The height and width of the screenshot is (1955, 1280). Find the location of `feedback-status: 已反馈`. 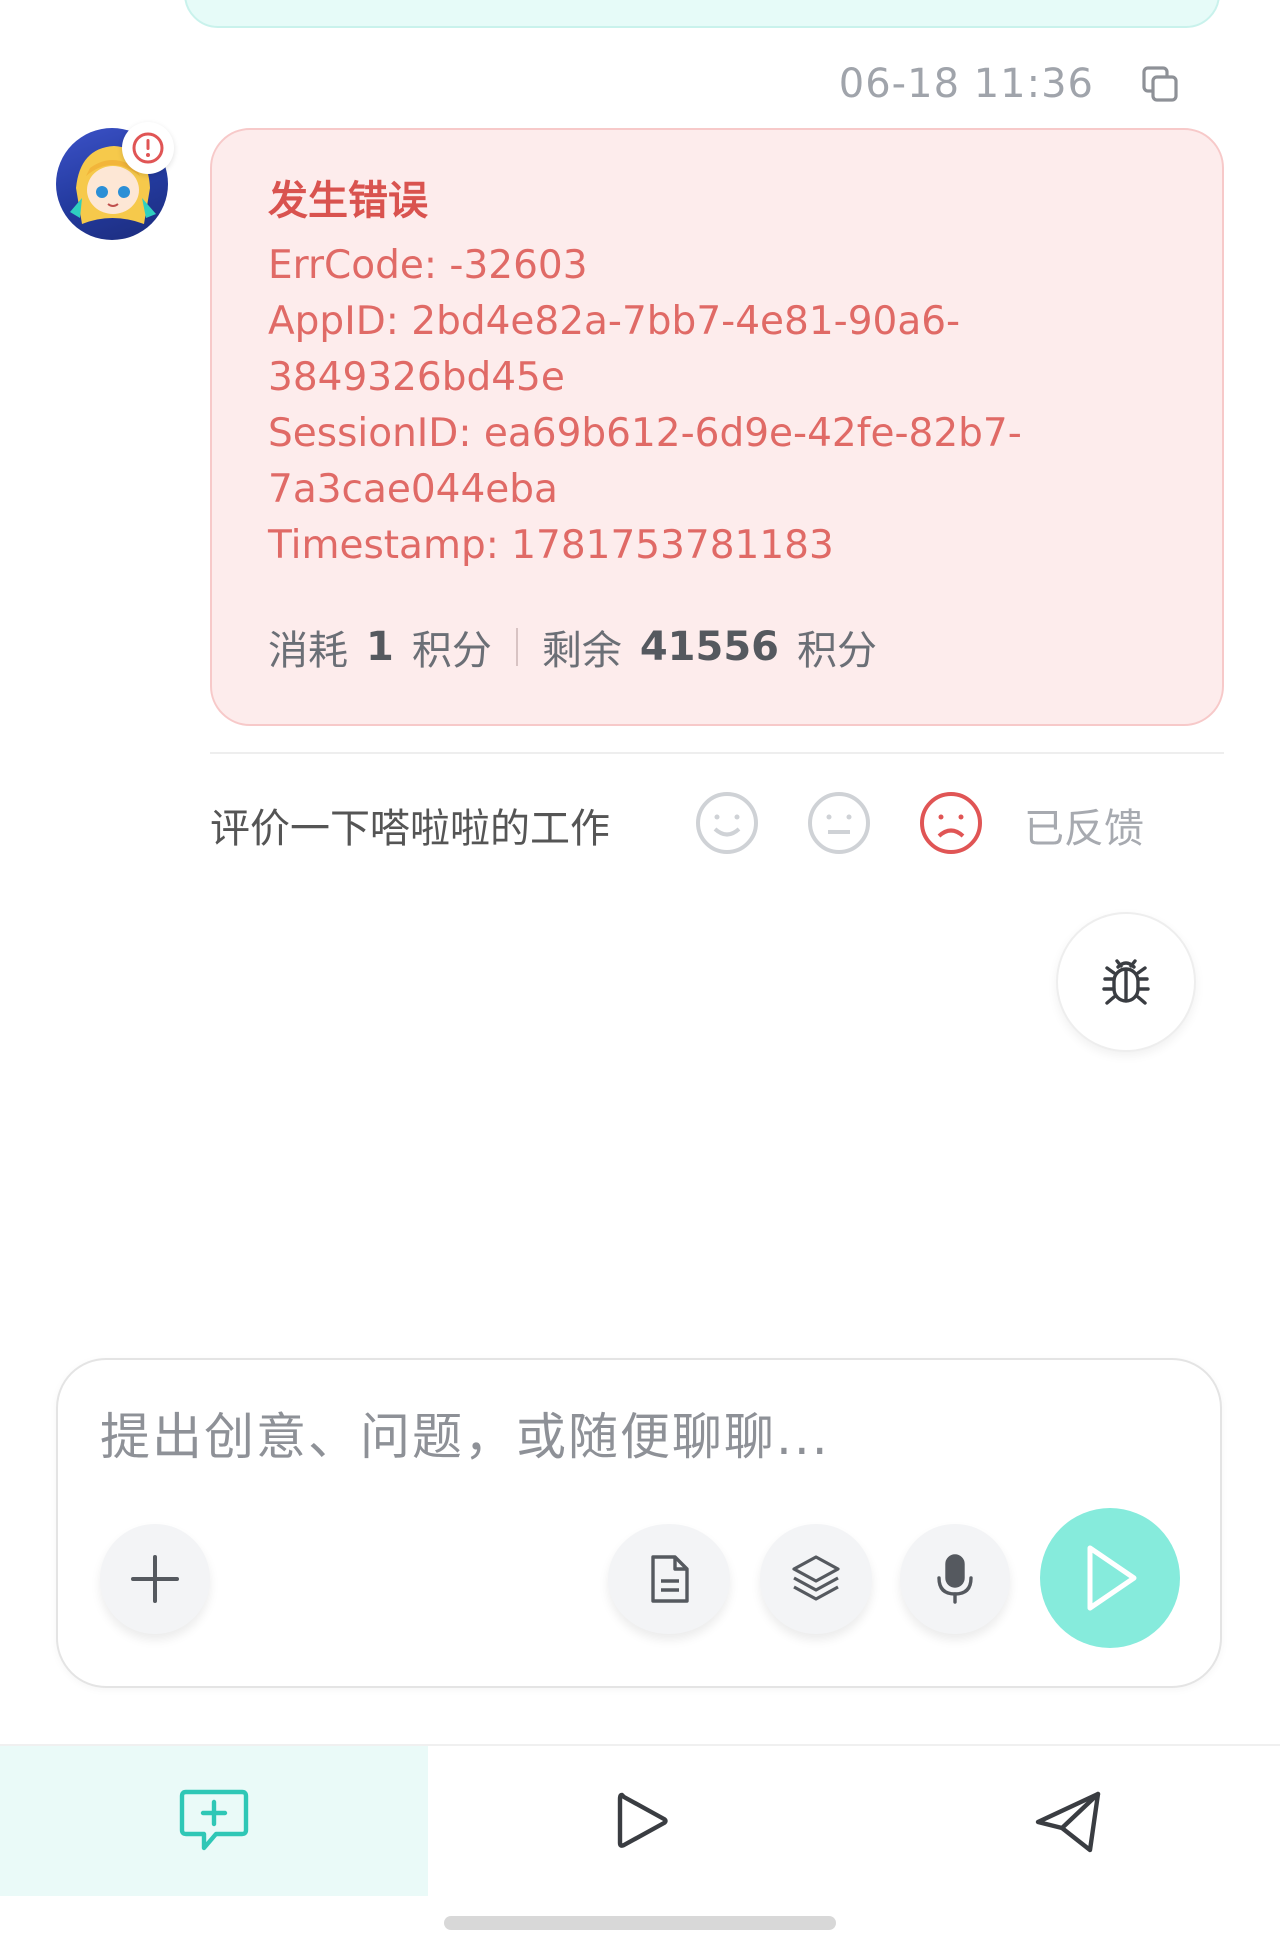

feedback-status: 已反馈 is located at coordinates (1084, 829).